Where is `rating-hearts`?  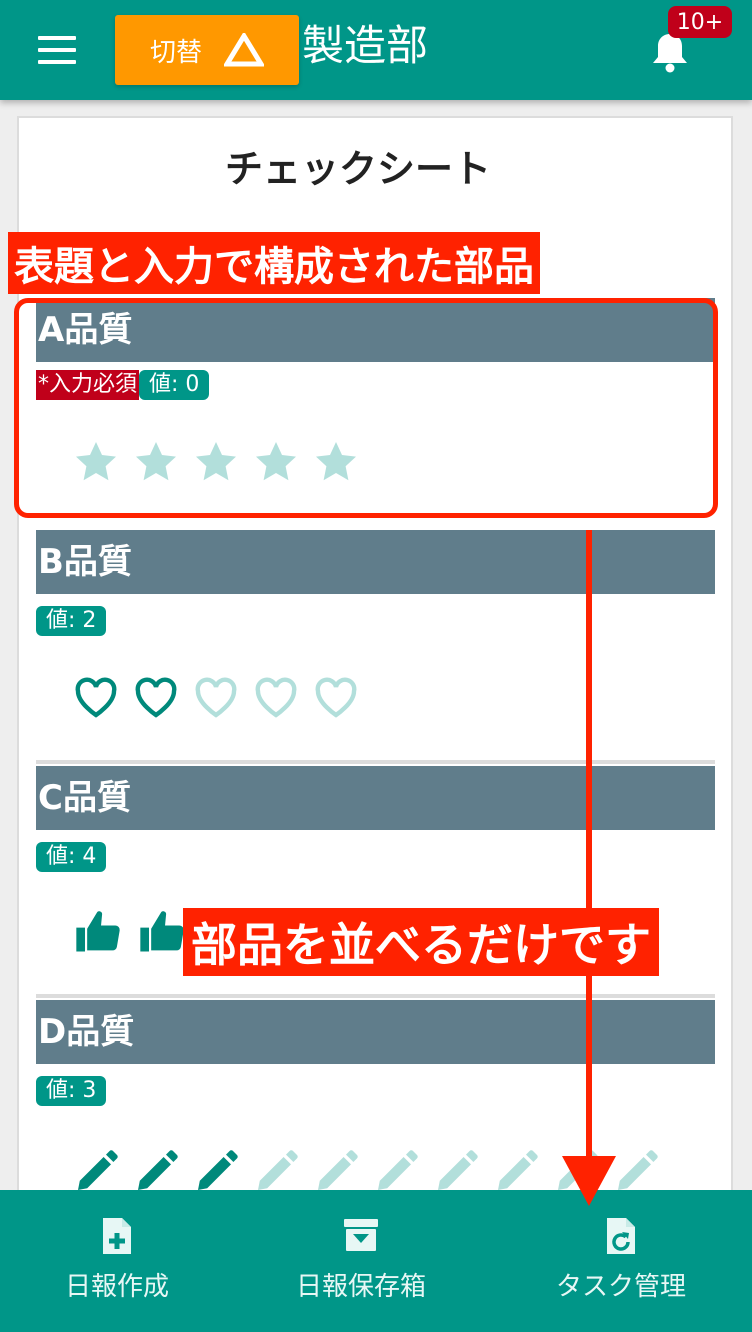
rating-hearts is located at coordinates (216, 698).